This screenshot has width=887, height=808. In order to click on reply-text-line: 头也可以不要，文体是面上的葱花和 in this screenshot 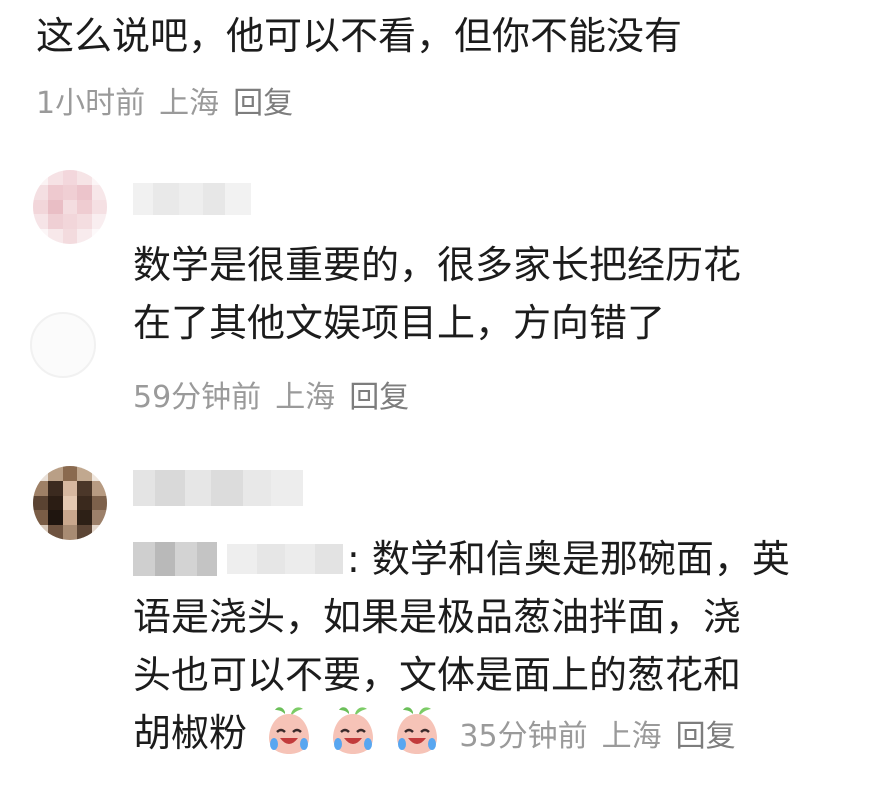, I will do `click(437, 675)`.